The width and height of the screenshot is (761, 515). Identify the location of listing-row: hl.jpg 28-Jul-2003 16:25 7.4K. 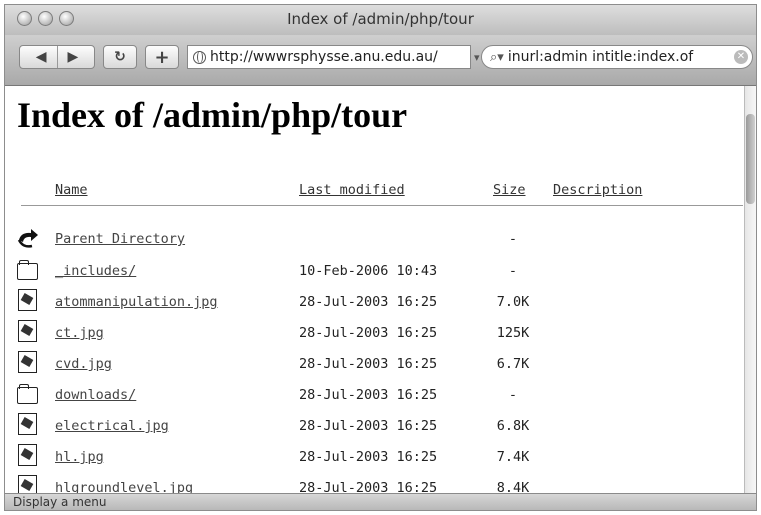
(375, 459).